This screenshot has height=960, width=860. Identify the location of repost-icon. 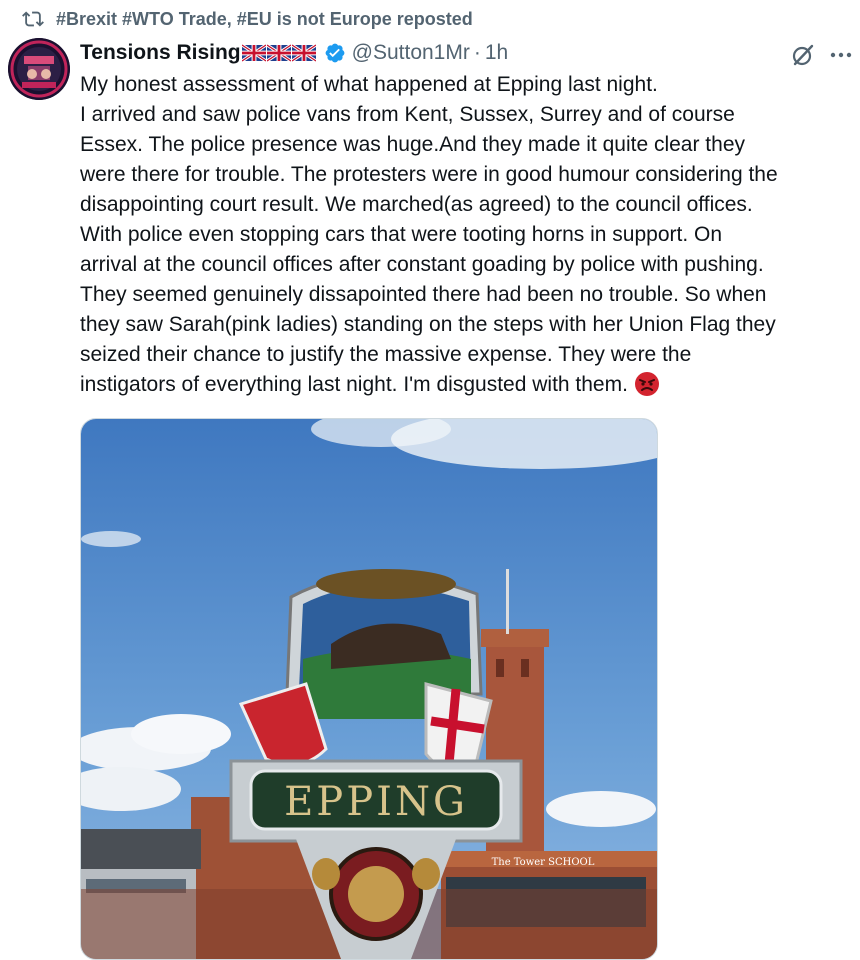
(33, 19).